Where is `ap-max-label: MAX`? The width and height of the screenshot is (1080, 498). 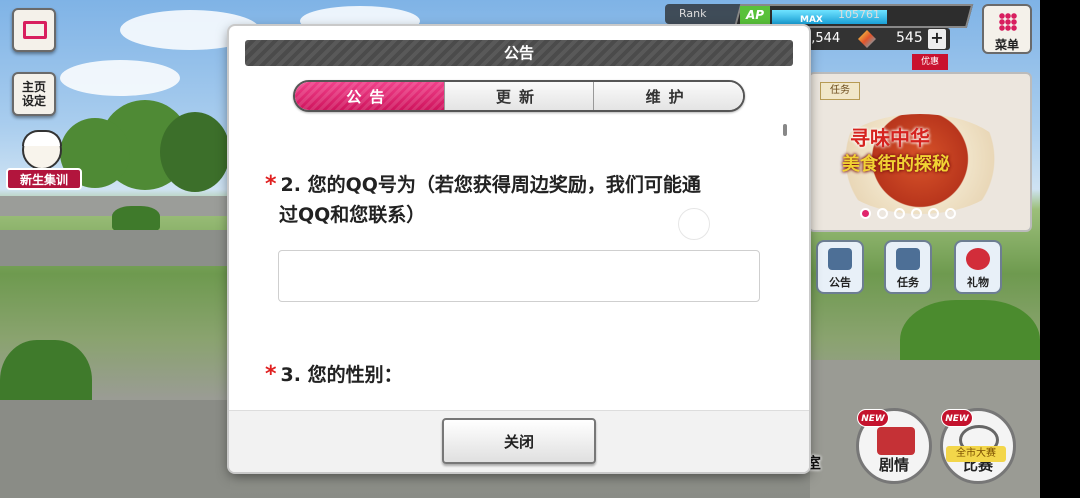 ap-max-label: MAX is located at coordinates (811, 20).